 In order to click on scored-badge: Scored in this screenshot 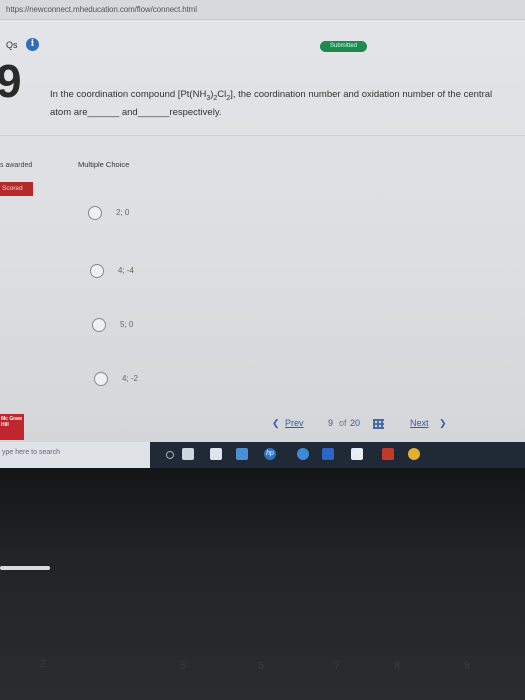, I will do `click(16, 189)`.